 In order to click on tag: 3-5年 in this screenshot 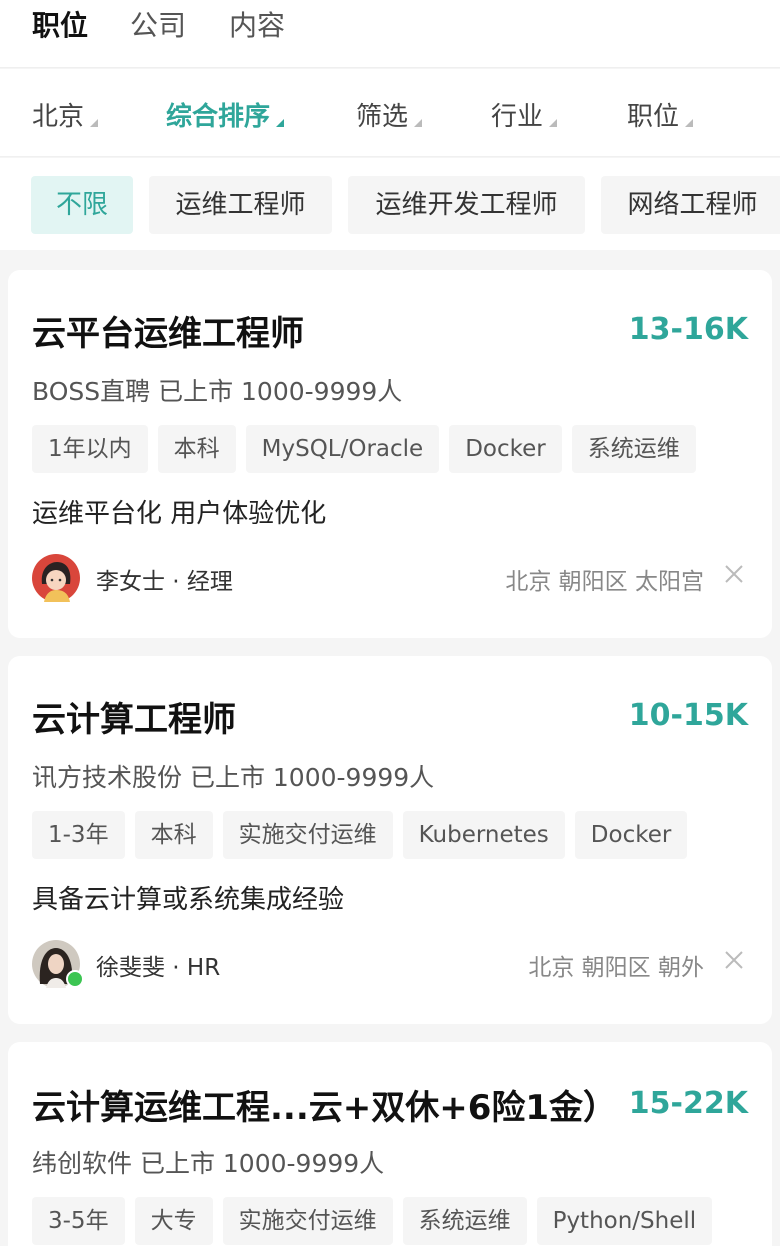, I will do `click(78, 1221)`.